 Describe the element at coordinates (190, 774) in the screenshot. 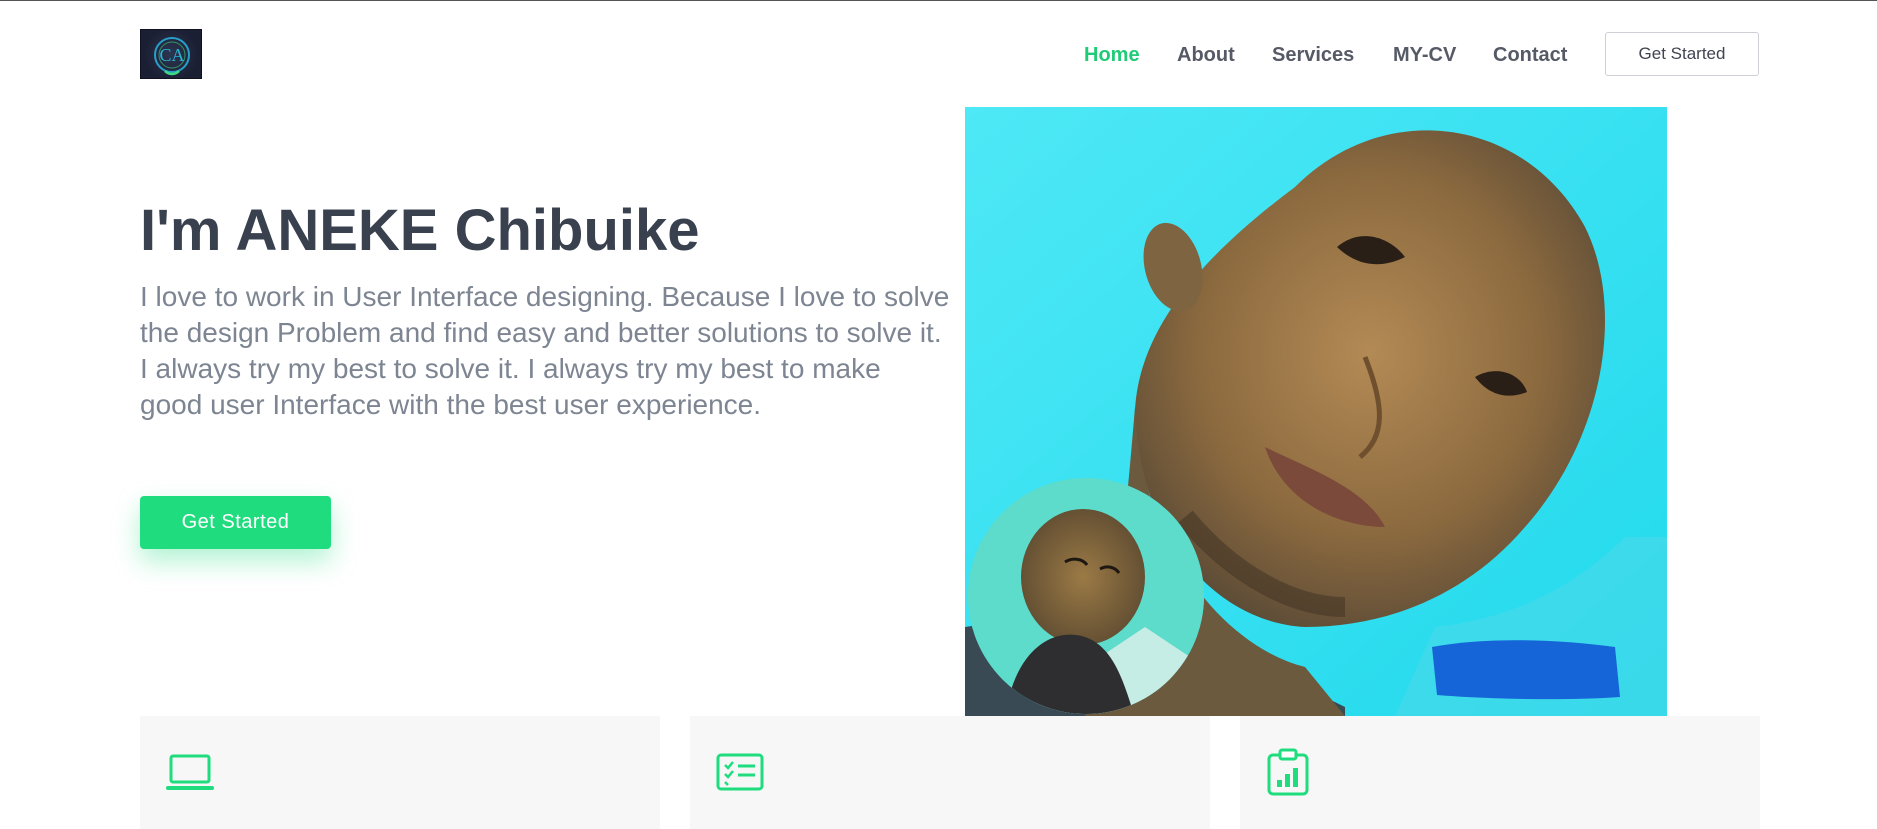

I see `laptop-icon` at that location.